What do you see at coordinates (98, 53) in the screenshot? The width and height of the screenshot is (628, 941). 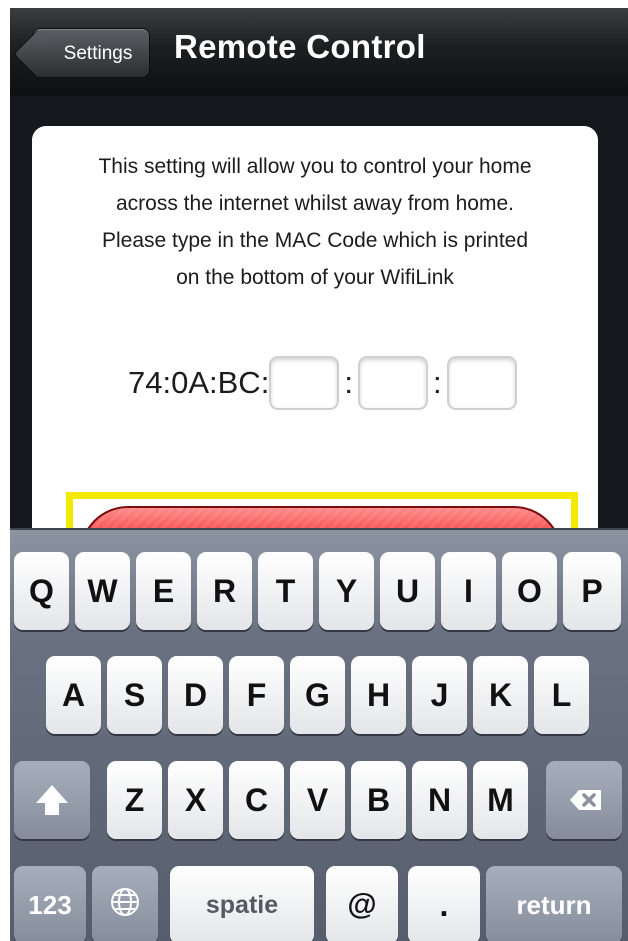 I see `back-button-label: Settings` at bounding box center [98, 53].